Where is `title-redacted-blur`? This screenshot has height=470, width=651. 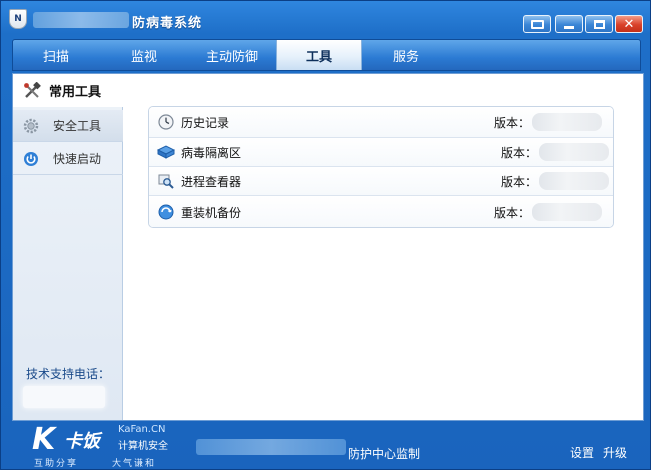 title-redacted-blur is located at coordinates (81, 20).